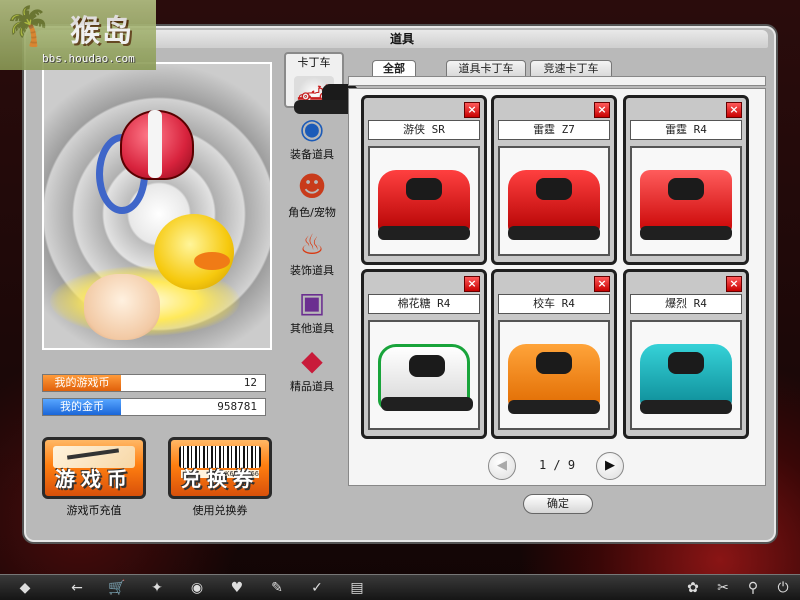 The image size is (800, 600). What do you see at coordinates (312, 386) in the screenshot?
I see `category-label: 精品道具` at bounding box center [312, 386].